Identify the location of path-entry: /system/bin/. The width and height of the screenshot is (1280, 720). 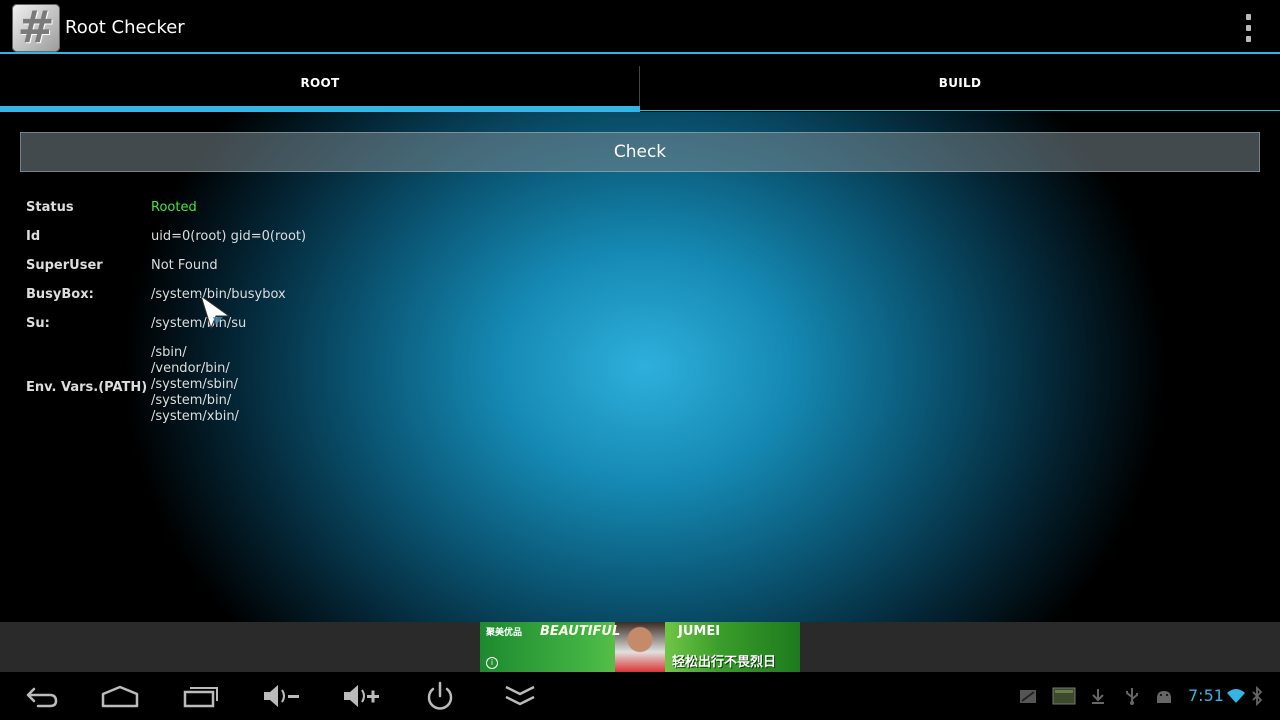
(191, 400).